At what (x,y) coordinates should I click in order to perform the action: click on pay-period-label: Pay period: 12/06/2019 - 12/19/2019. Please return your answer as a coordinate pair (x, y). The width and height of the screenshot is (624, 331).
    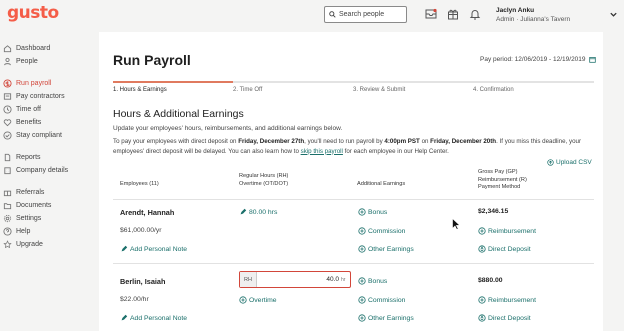
    Looking at the image, I should click on (533, 59).